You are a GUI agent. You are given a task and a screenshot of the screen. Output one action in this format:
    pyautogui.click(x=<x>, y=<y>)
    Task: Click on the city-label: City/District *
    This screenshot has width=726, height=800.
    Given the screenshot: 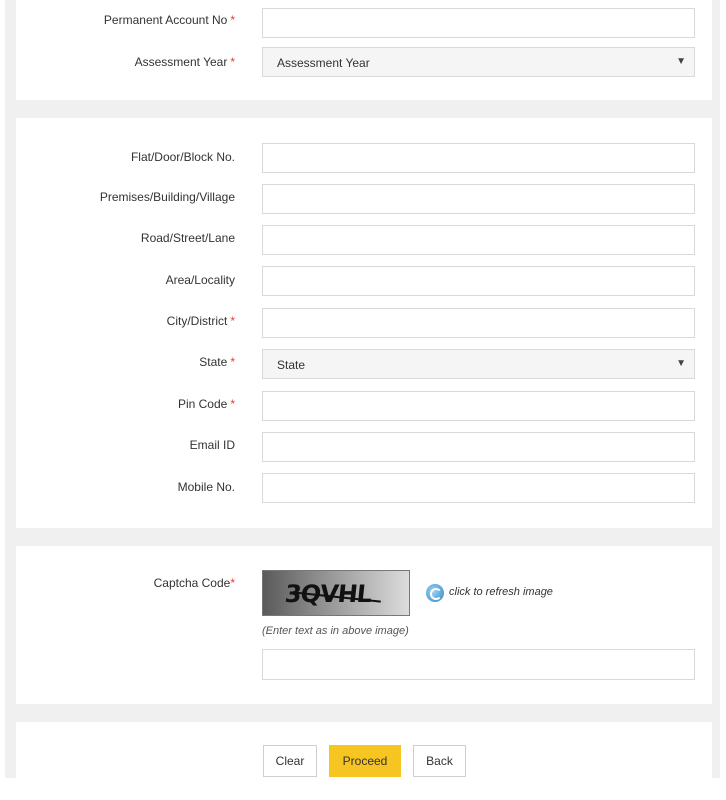 What is the action you would take?
    pyautogui.click(x=201, y=321)
    